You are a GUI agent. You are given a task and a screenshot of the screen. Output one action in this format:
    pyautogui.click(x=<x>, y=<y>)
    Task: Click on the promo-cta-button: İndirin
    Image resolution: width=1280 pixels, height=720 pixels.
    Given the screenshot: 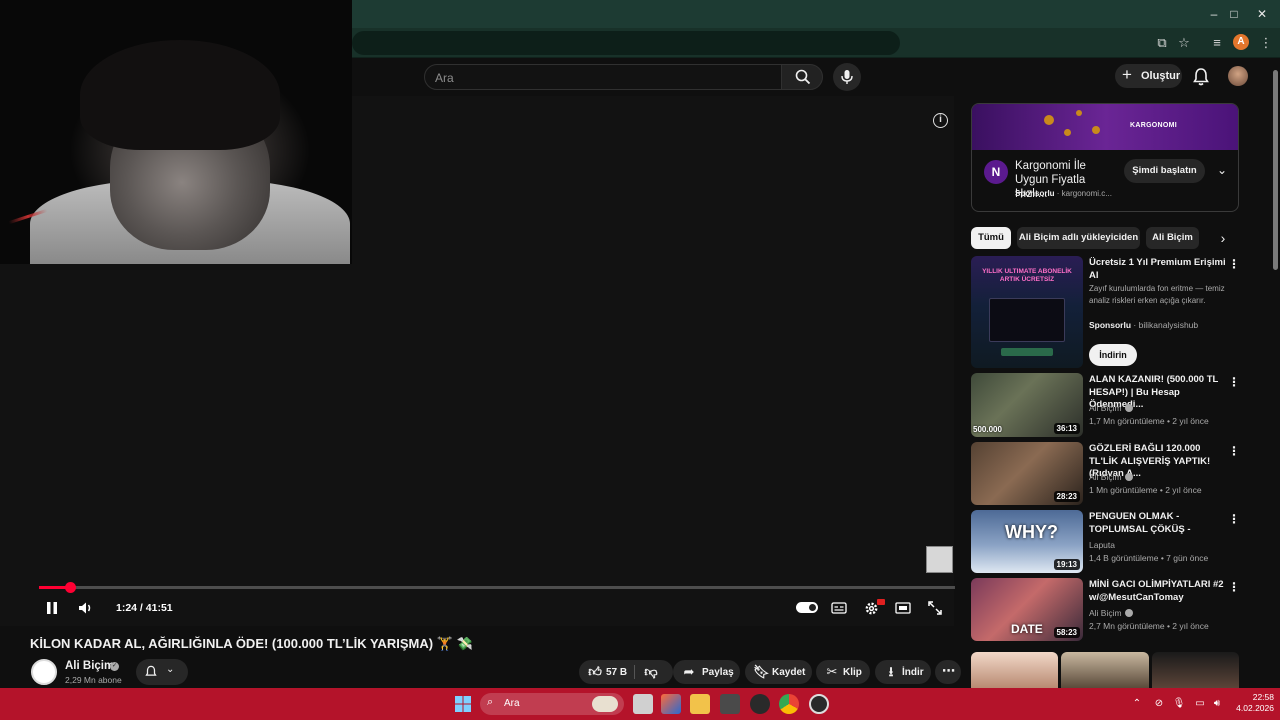 What is the action you would take?
    pyautogui.click(x=1113, y=355)
    